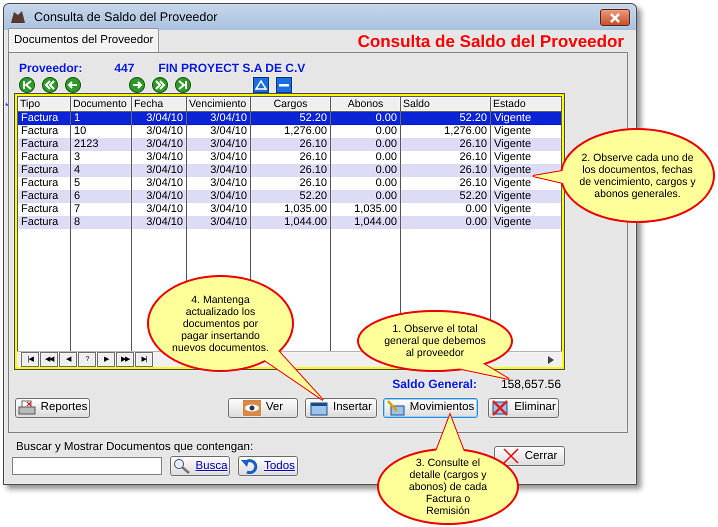 Image resolution: width=718 pixels, height=527 pixels. Describe the element at coordinates (435, 341) in the screenshot. I see `callout-text: 1. Observe el total general que debemos al proveedor` at that location.